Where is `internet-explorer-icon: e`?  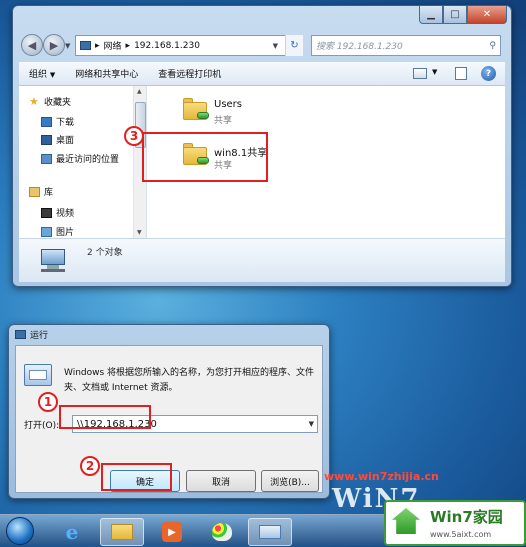
internet-explorer-icon: e is located at coordinates (72, 532).